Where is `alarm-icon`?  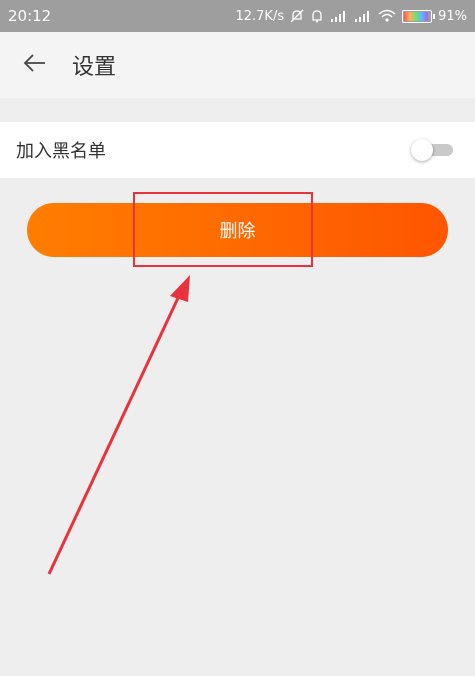 alarm-icon is located at coordinates (317, 16).